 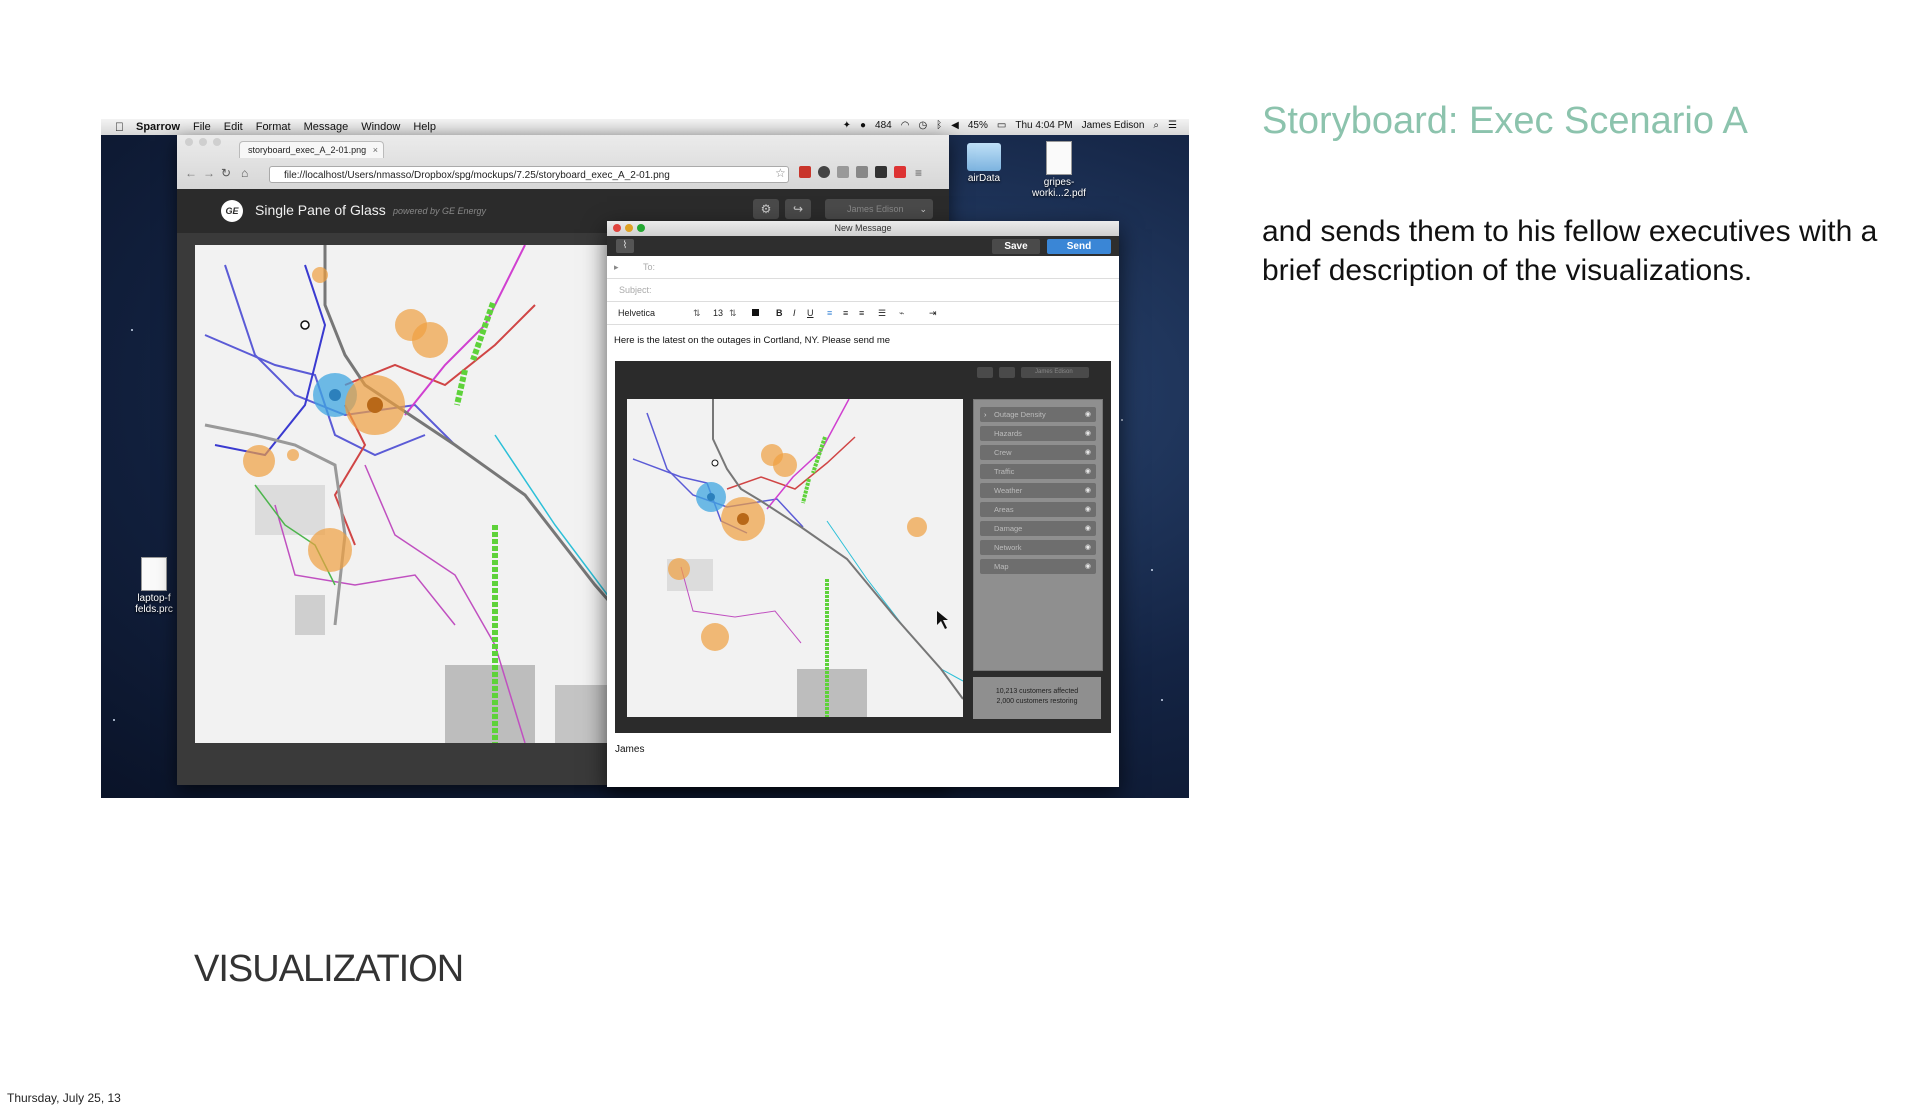 What do you see at coordinates (766, 209) in the screenshot?
I see `settings-icon: ⚙` at bounding box center [766, 209].